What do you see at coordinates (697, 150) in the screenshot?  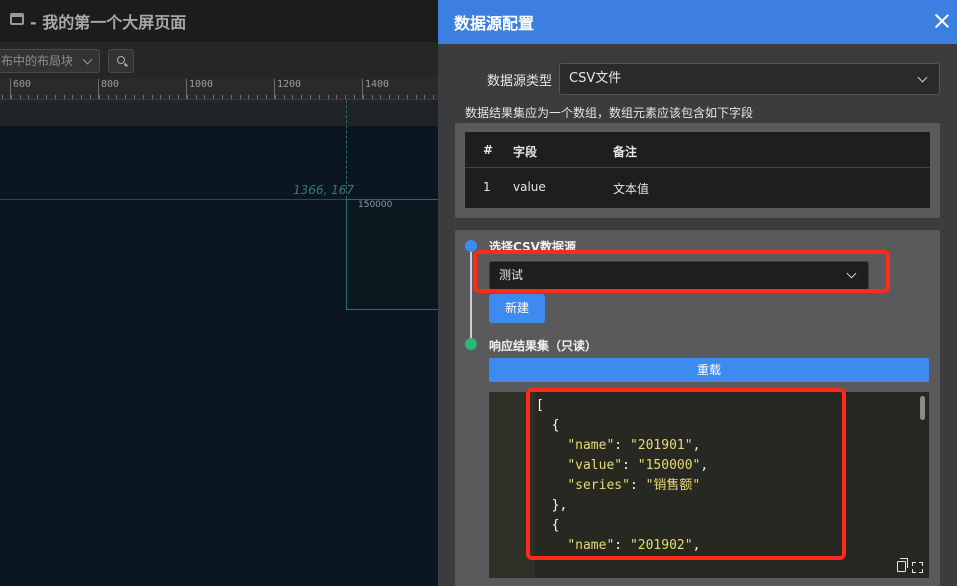 I see `table-header: # 字段 备注` at bounding box center [697, 150].